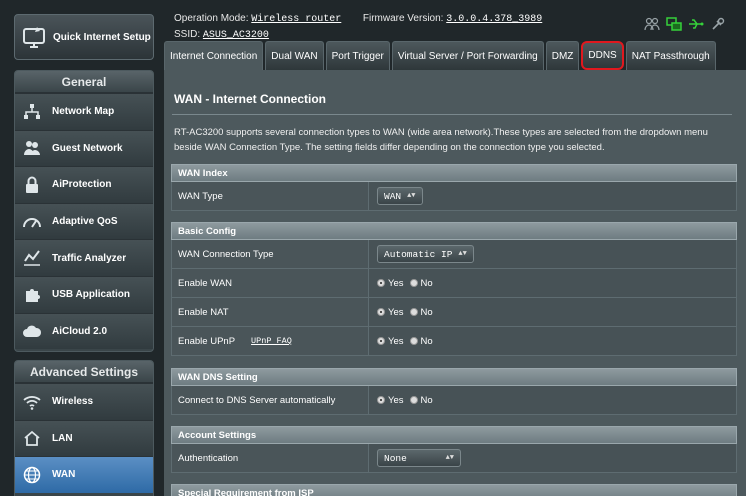 The height and width of the screenshot is (496, 746). What do you see at coordinates (235, 35) in the screenshot?
I see `ssid-value: ASUS_AC3200` at bounding box center [235, 35].